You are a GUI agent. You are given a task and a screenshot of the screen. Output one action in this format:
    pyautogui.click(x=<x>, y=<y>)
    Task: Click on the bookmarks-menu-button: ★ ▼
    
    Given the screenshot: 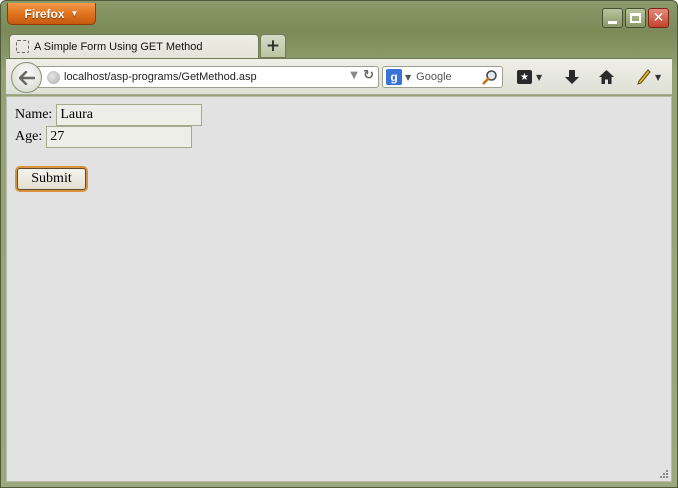 What is the action you would take?
    pyautogui.click(x=529, y=77)
    